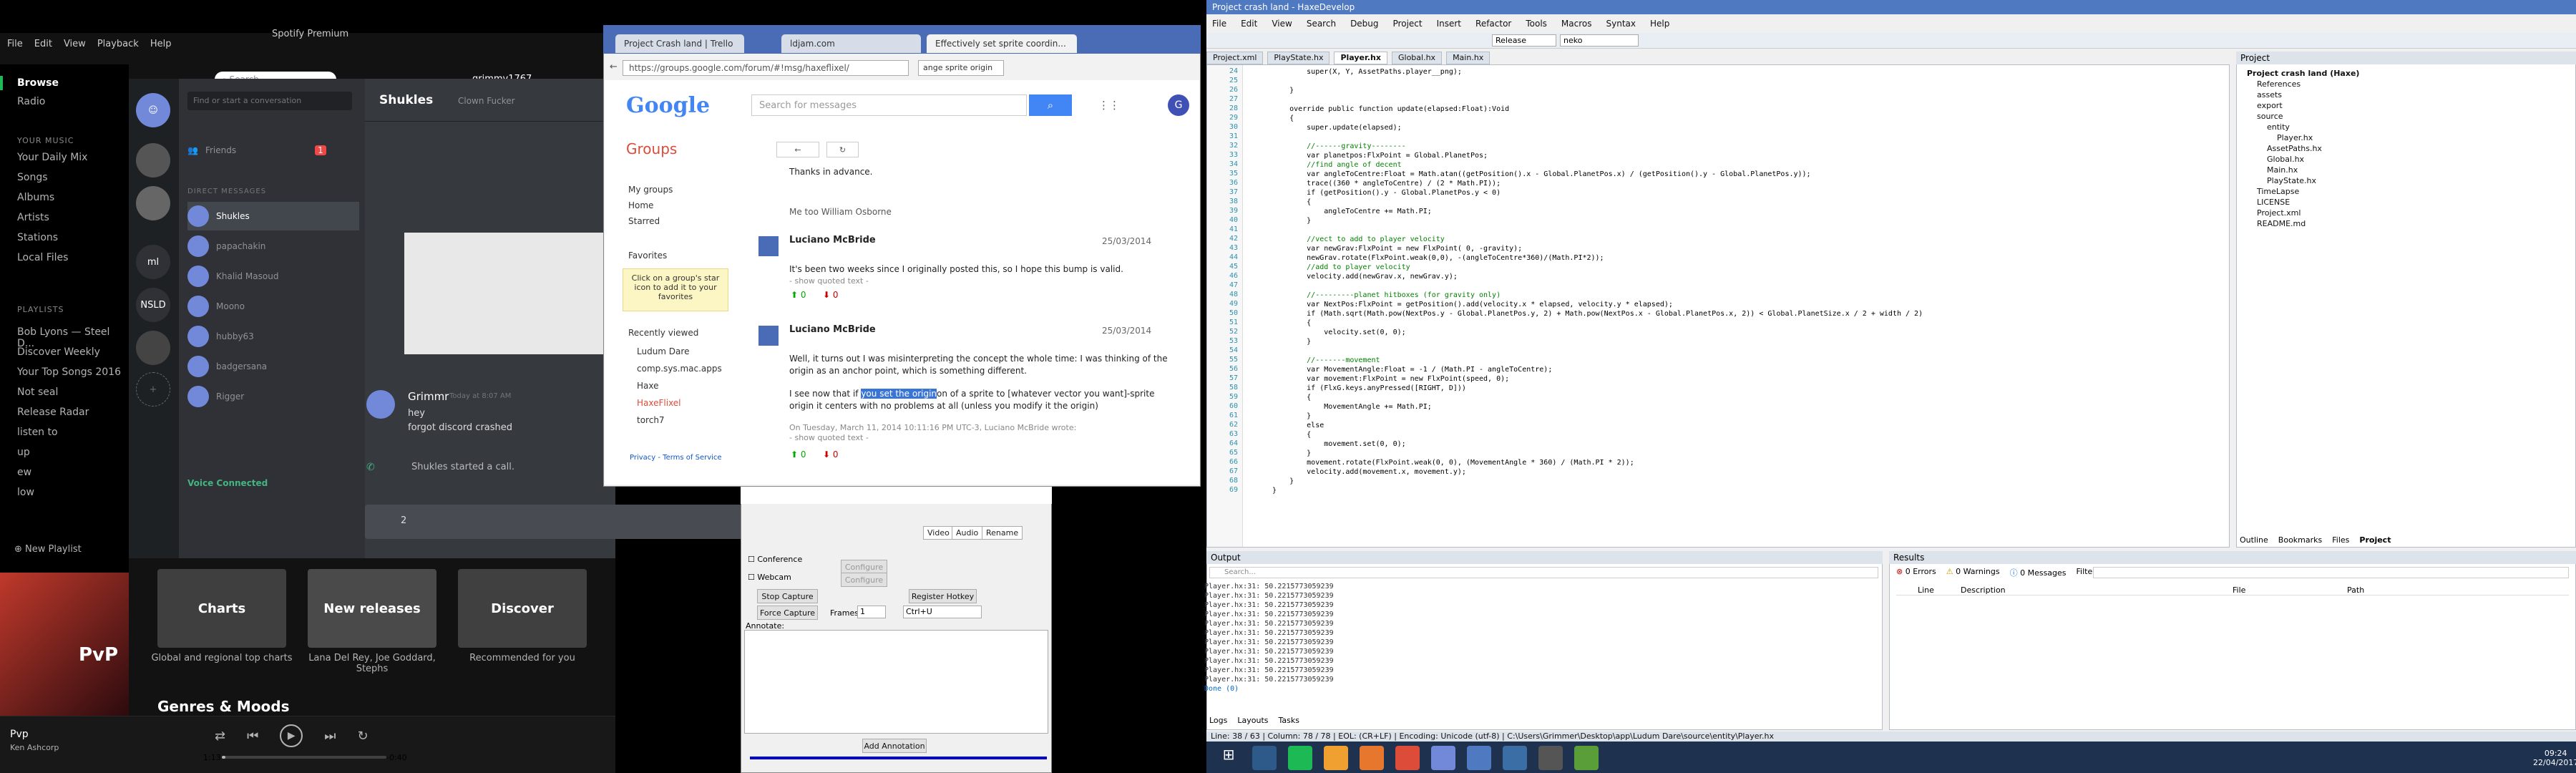  Describe the element at coordinates (1228, 758) in the screenshot. I see `start-icon: ⊞` at that location.